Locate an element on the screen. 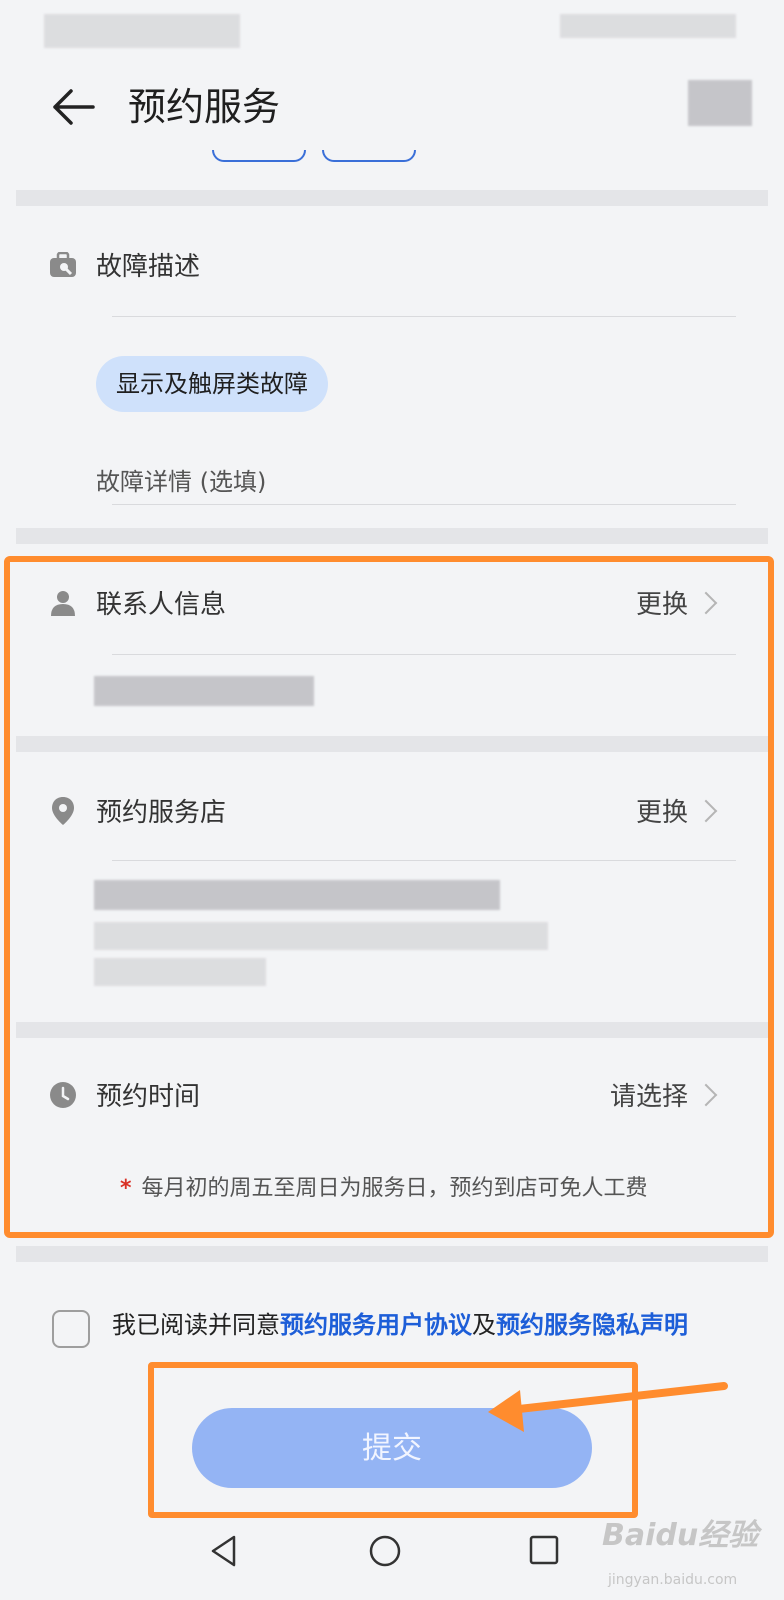 The height and width of the screenshot is (1600, 784). agreement-prefix: 我已阅读并同意 is located at coordinates (196, 1325).